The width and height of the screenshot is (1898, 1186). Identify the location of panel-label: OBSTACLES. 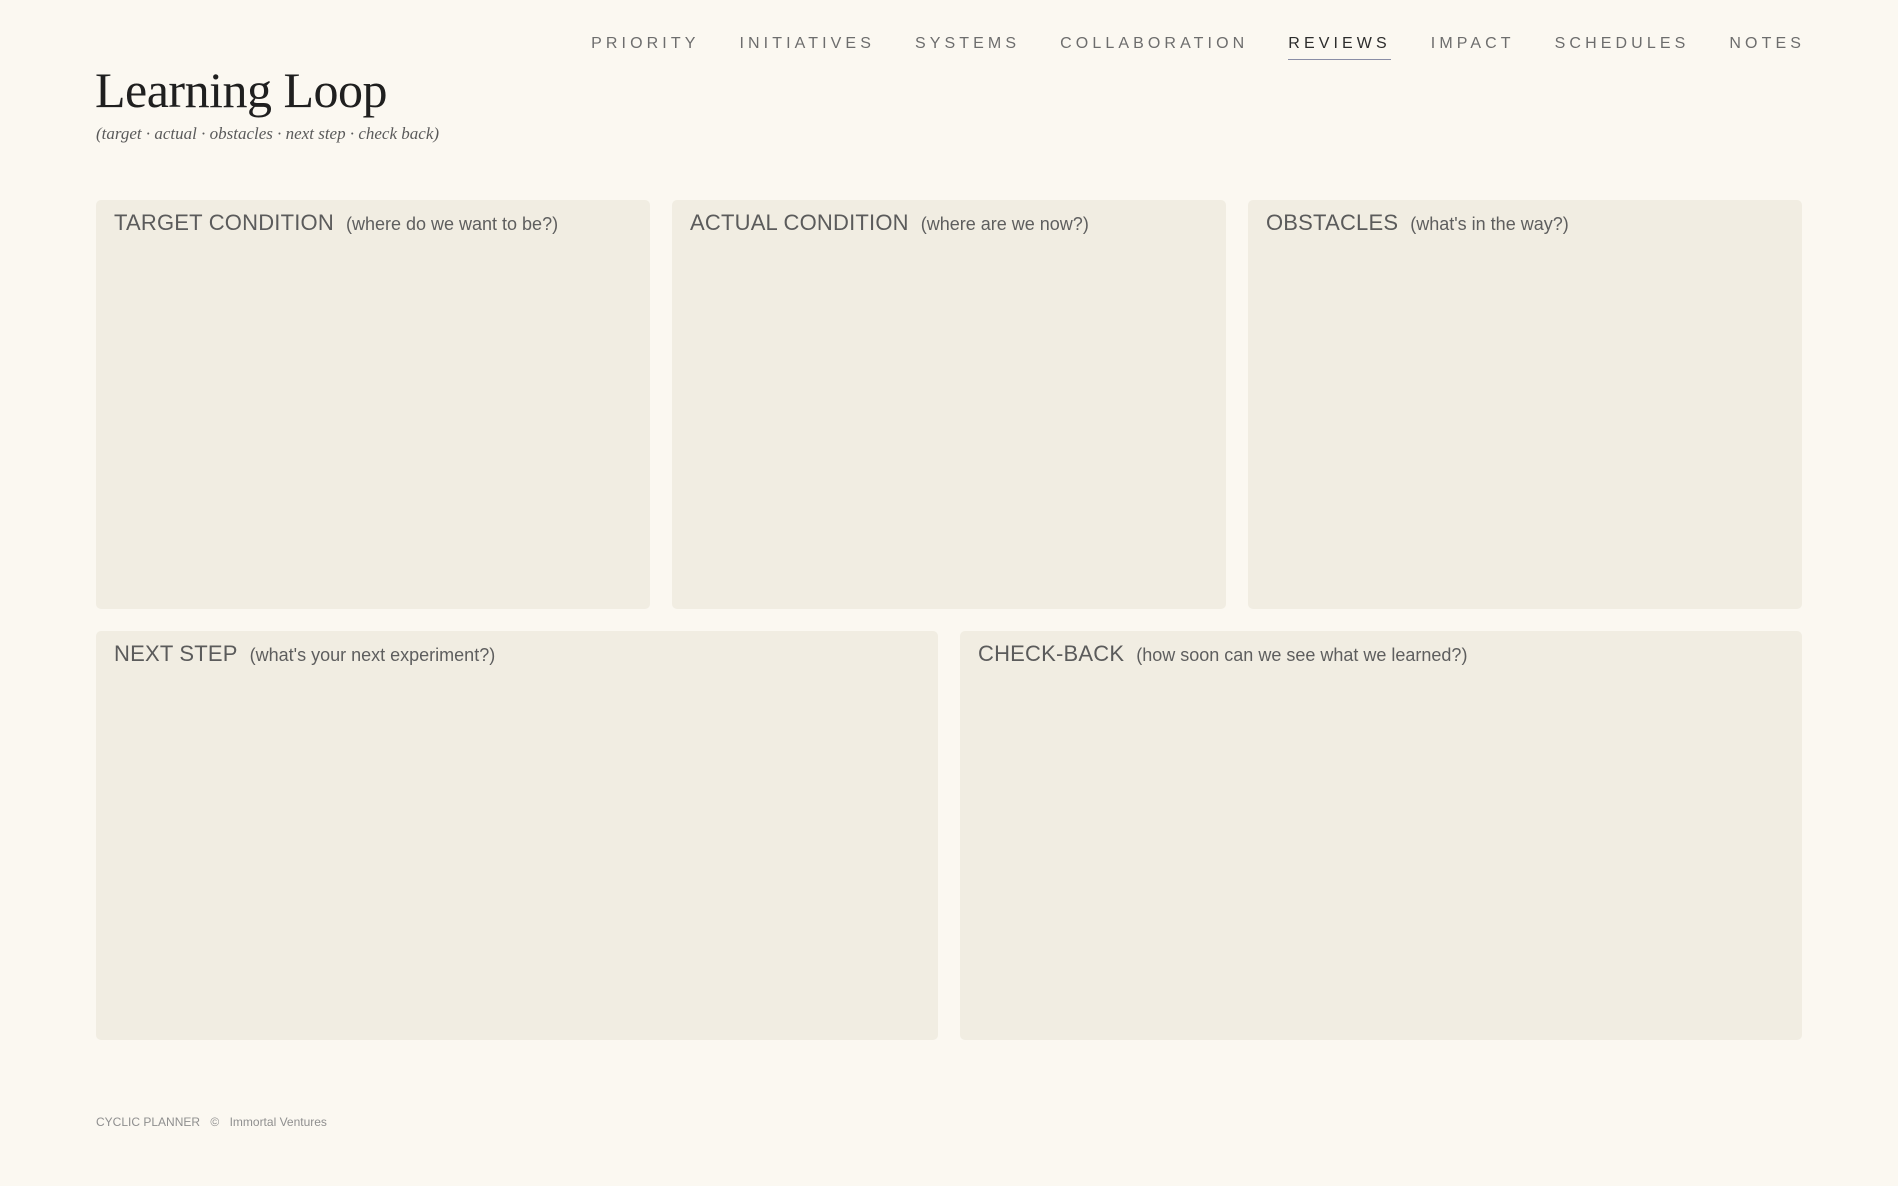
(1332, 222).